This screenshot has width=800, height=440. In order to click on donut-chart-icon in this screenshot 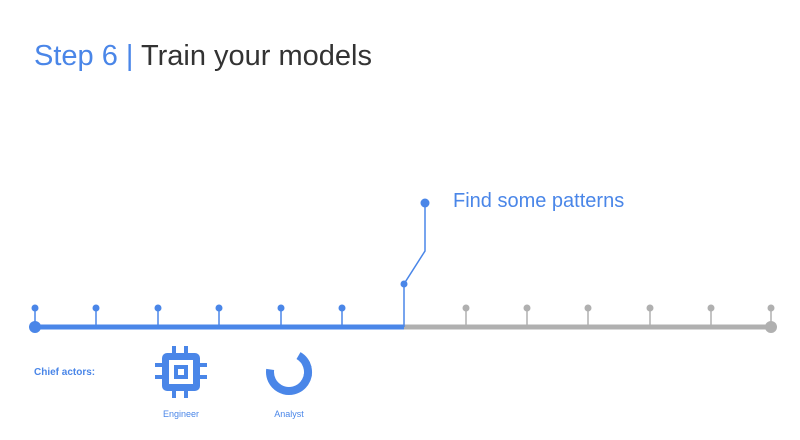, I will do `click(289, 372)`.